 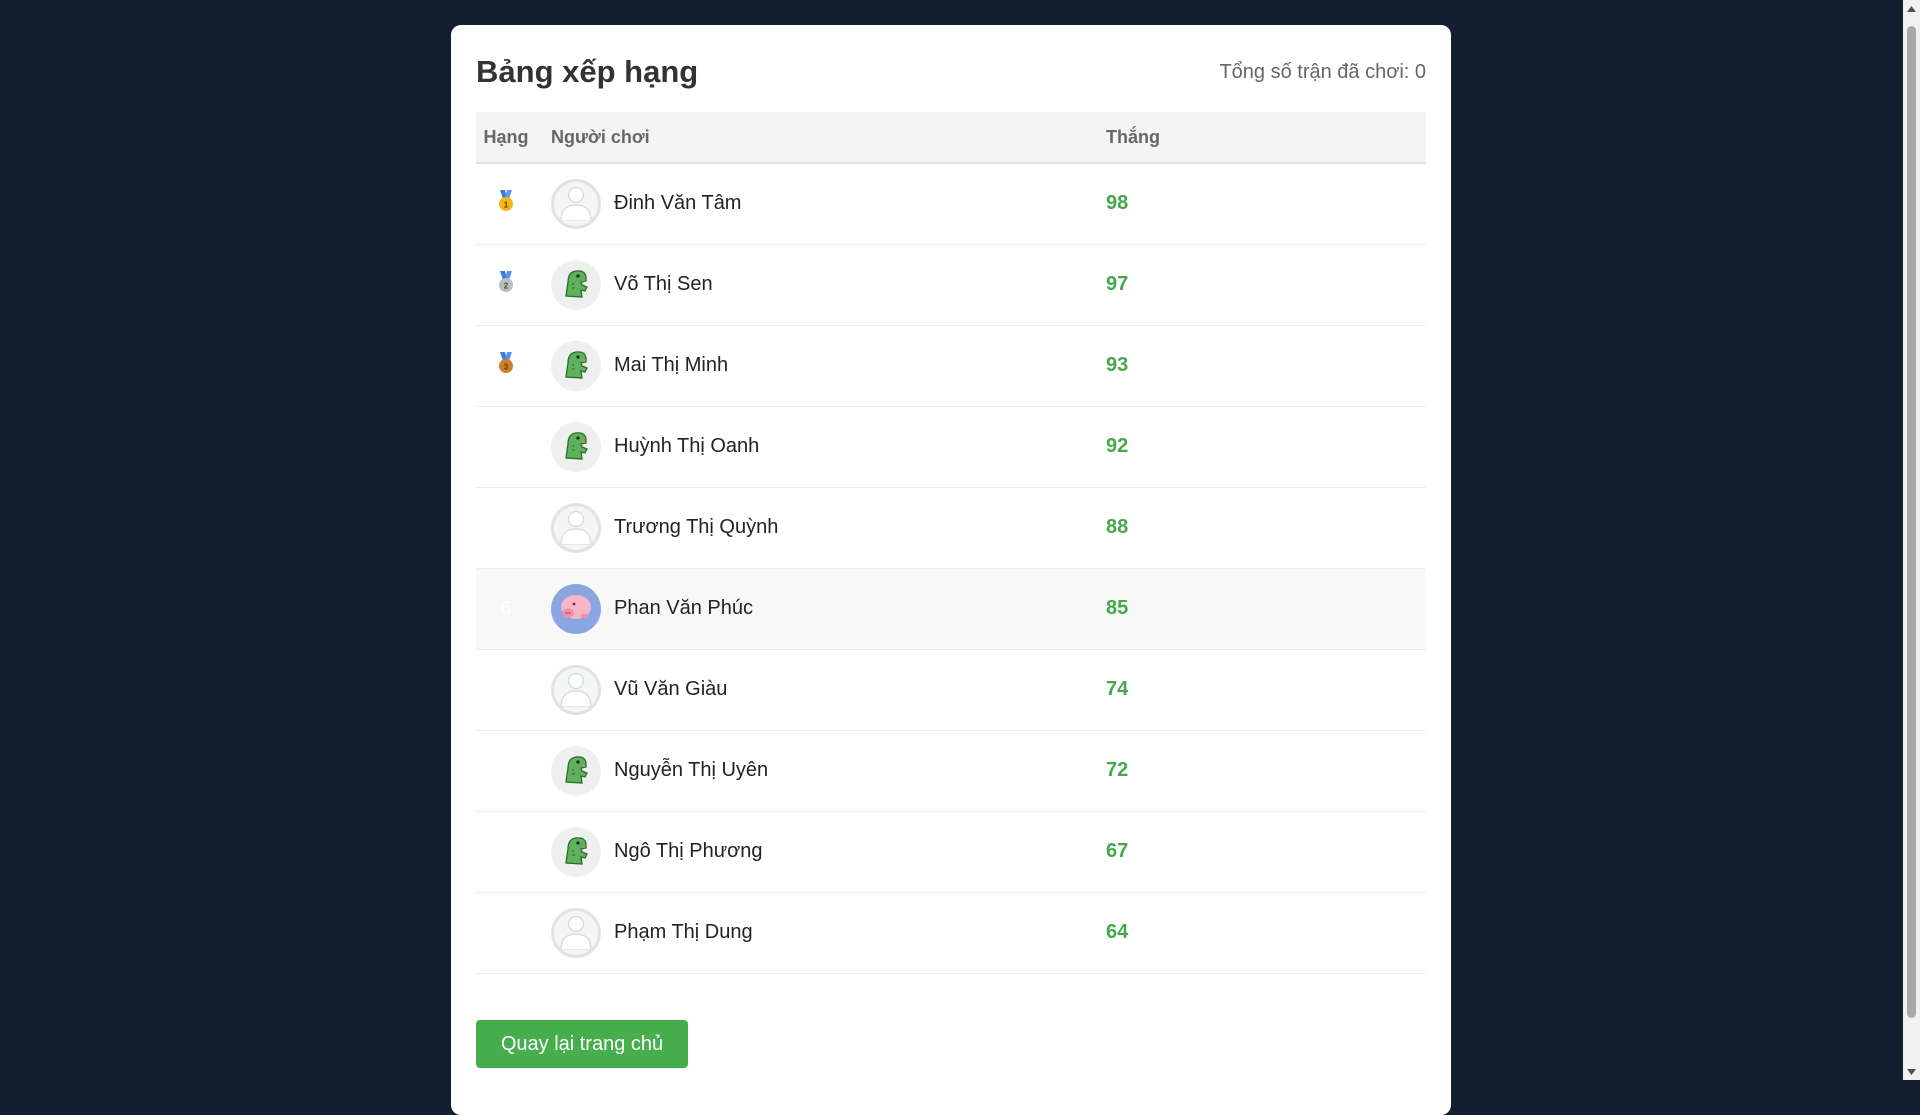 I want to click on table-row: 6 Phan Văn Phúc 85, so click(x=951, y=608).